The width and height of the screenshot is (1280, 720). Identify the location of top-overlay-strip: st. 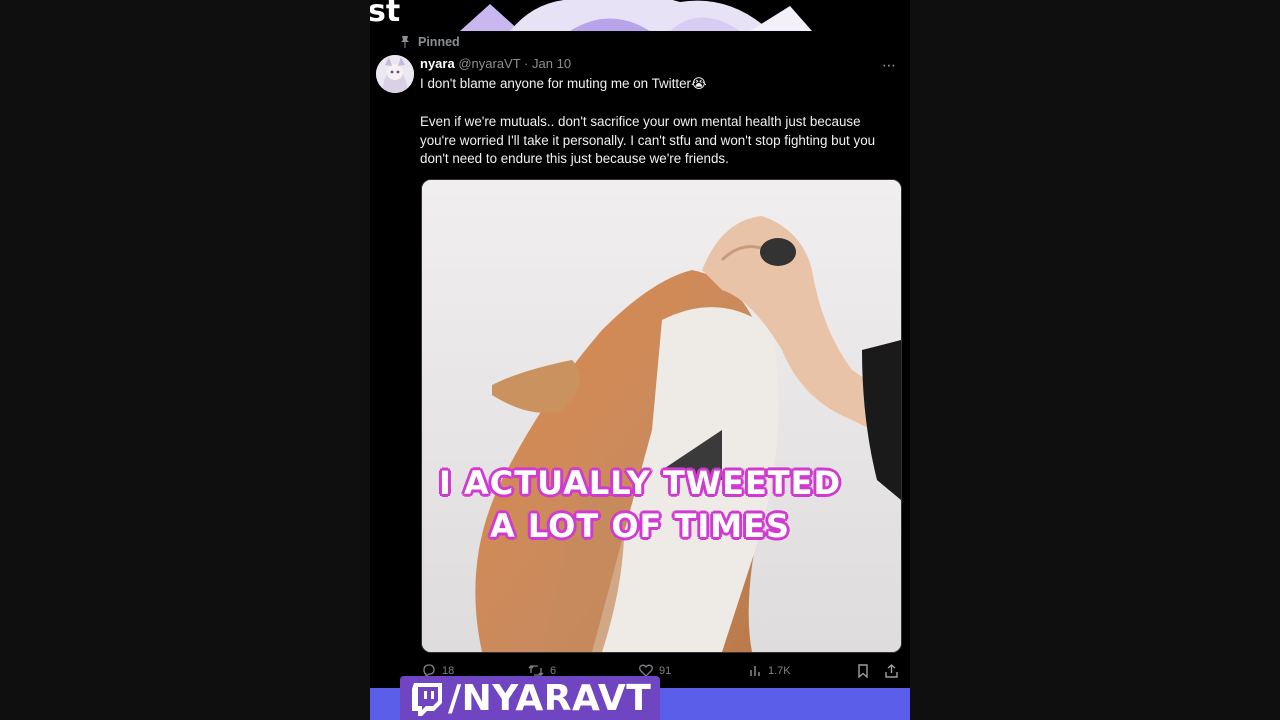
(640, 15).